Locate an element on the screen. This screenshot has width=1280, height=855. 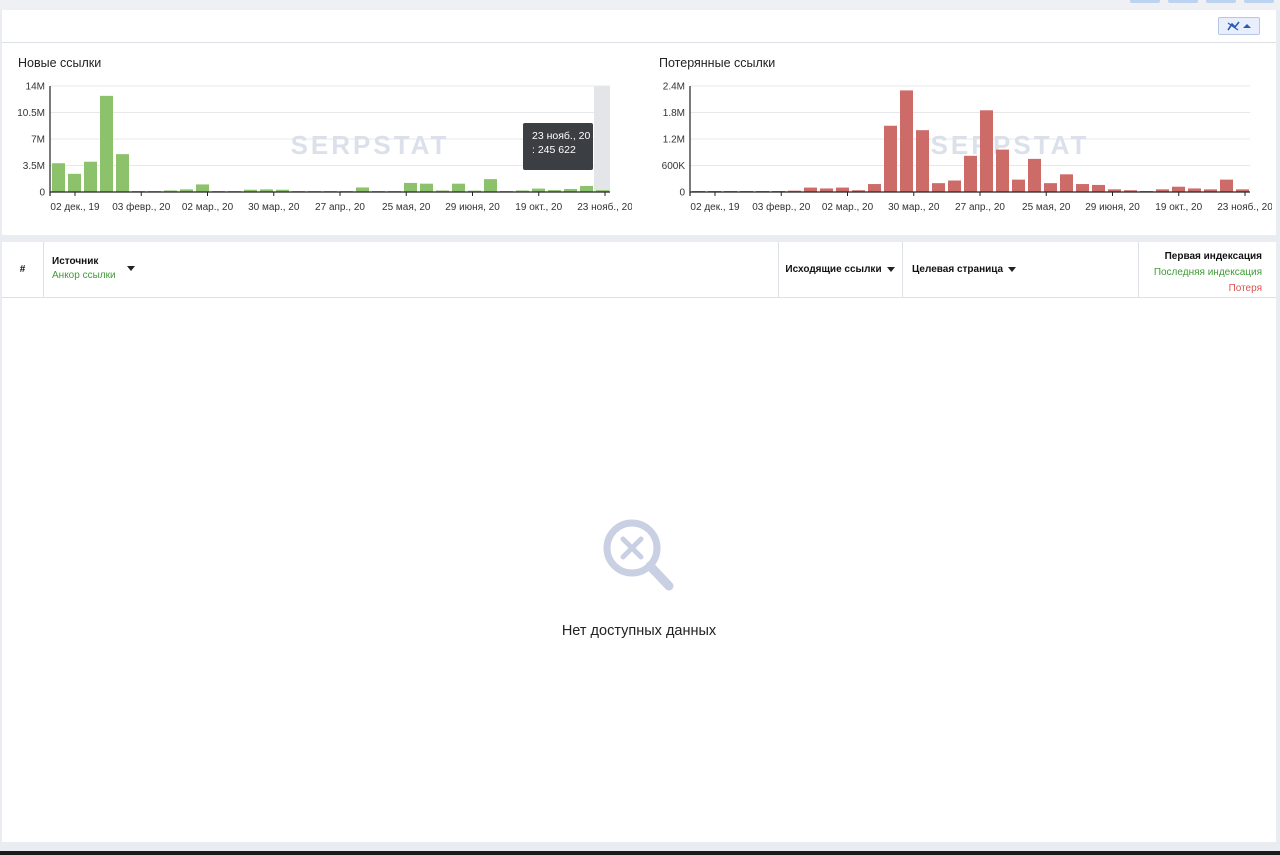
lost-header: Потеря is located at coordinates (1245, 288).